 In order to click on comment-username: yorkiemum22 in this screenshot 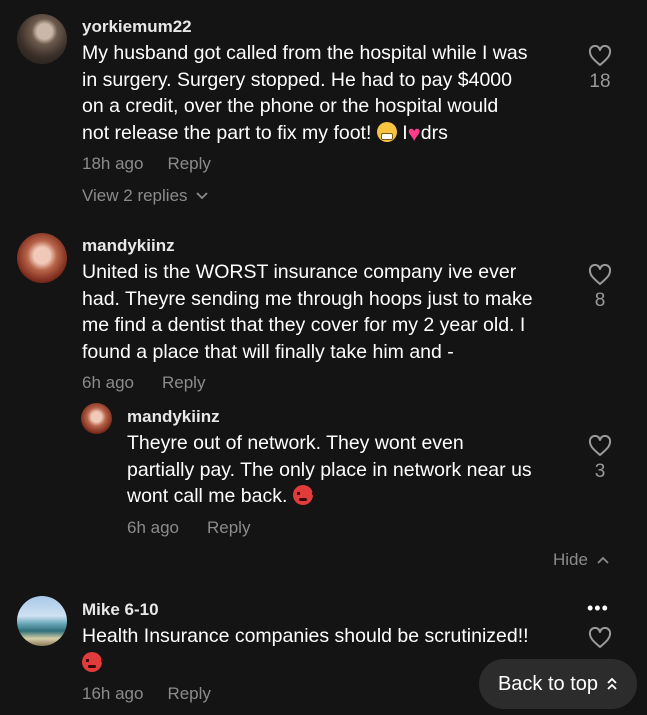, I will do `click(137, 27)`.